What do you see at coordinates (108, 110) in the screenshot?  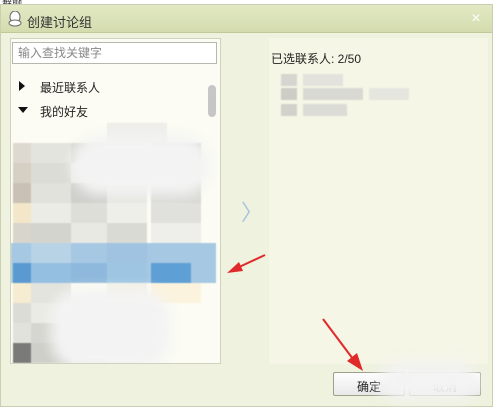 I see `group-my-friends: 我的好友` at bounding box center [108, 110].